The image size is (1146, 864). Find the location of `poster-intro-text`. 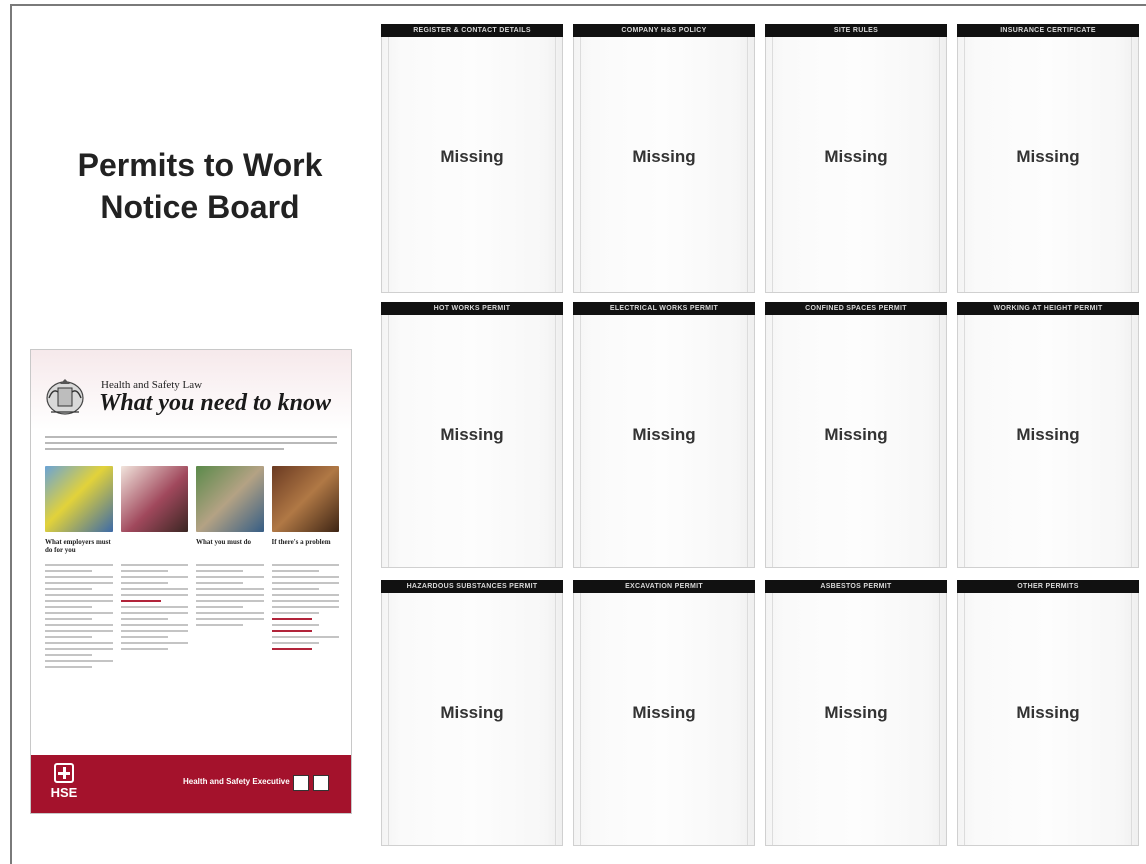

poster-intro-text is located at coordinates (191, 445).